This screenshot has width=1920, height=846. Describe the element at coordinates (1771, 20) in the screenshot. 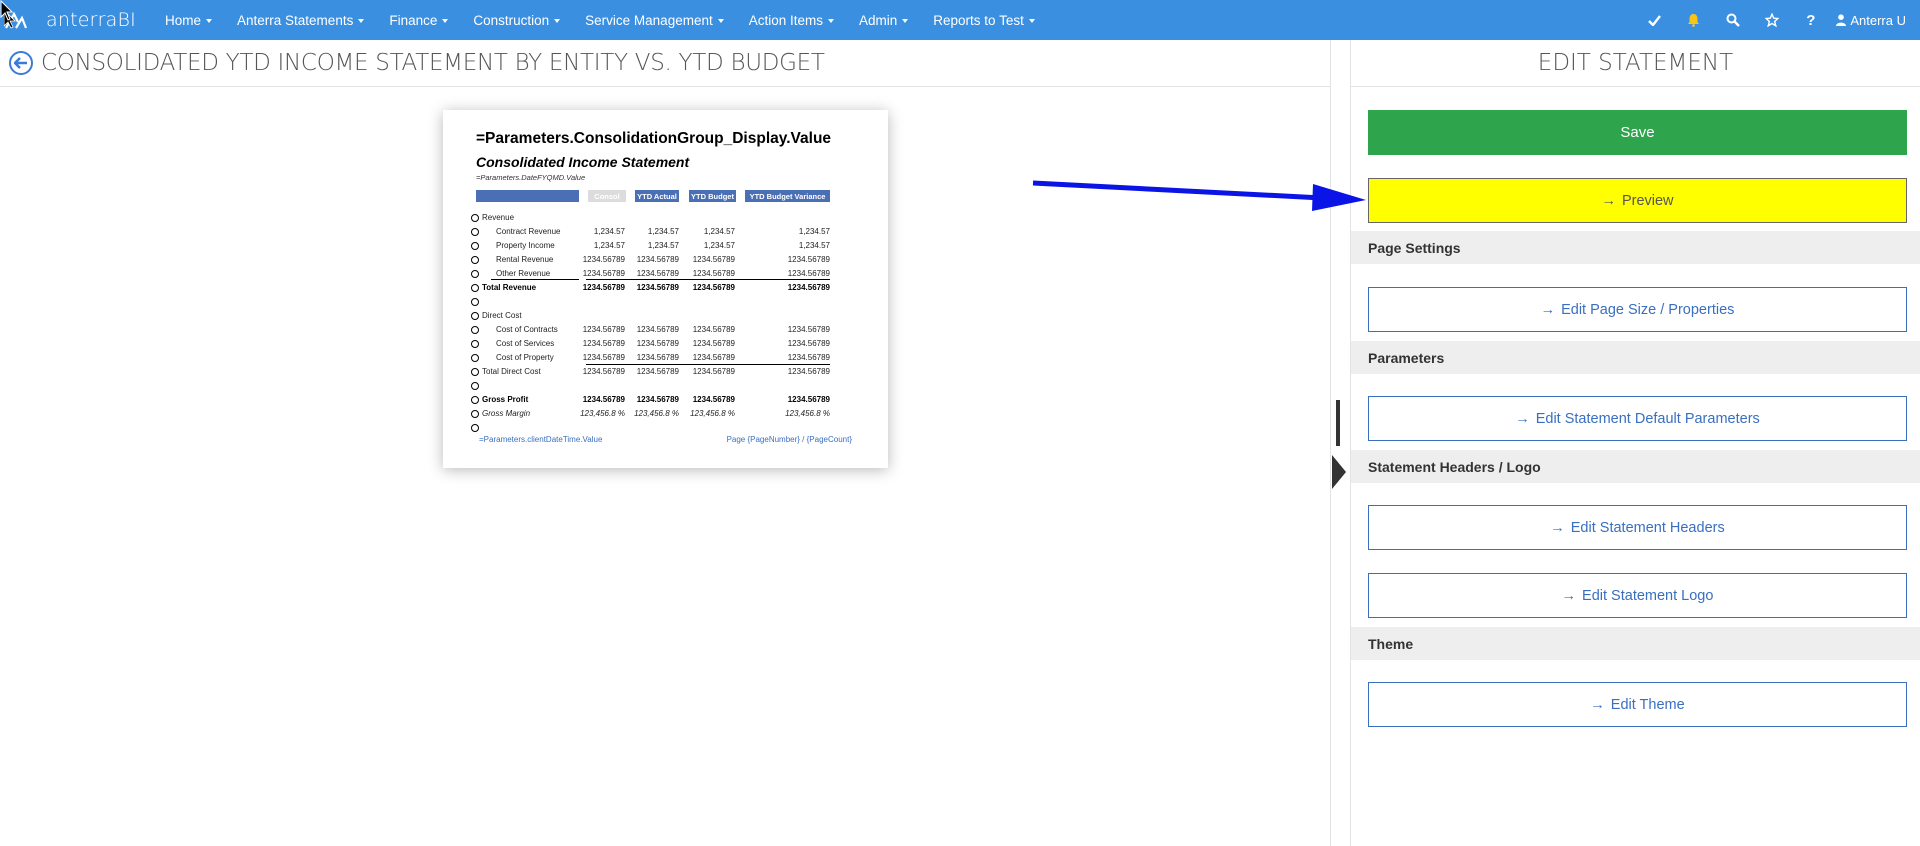

I see `star-icon` at that location.